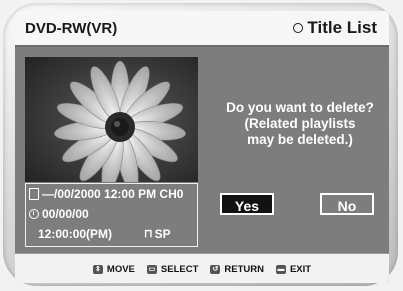 The width and height of the screenshot is (403, 291). I want to click on screen-title: Title List, so click(335, 28).